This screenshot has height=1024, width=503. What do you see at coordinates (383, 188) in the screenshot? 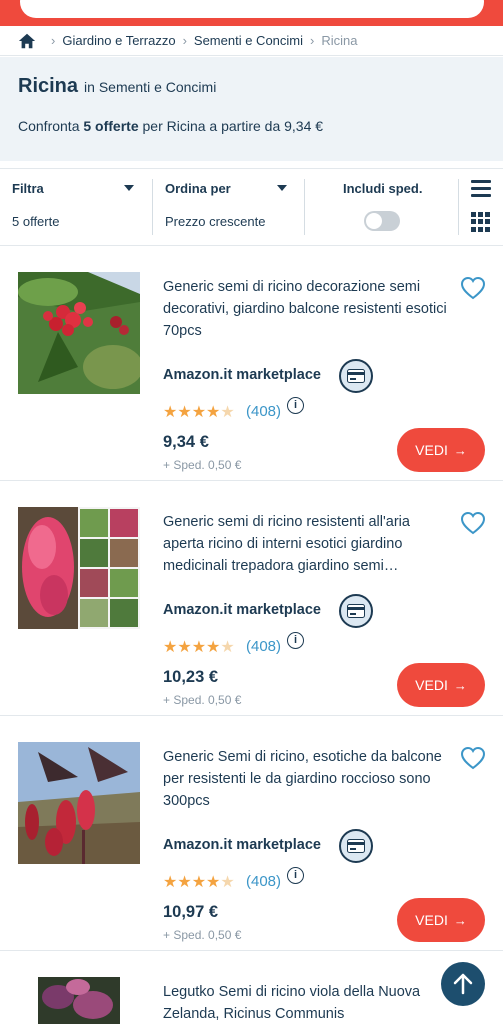
I see `shipping-label: Includi sped.` at bounding box center [383, 188].